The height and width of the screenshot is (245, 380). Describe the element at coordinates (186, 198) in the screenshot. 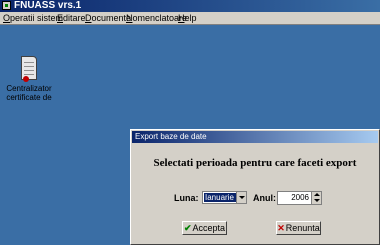

I see `luna-label: Luna:` at that location.